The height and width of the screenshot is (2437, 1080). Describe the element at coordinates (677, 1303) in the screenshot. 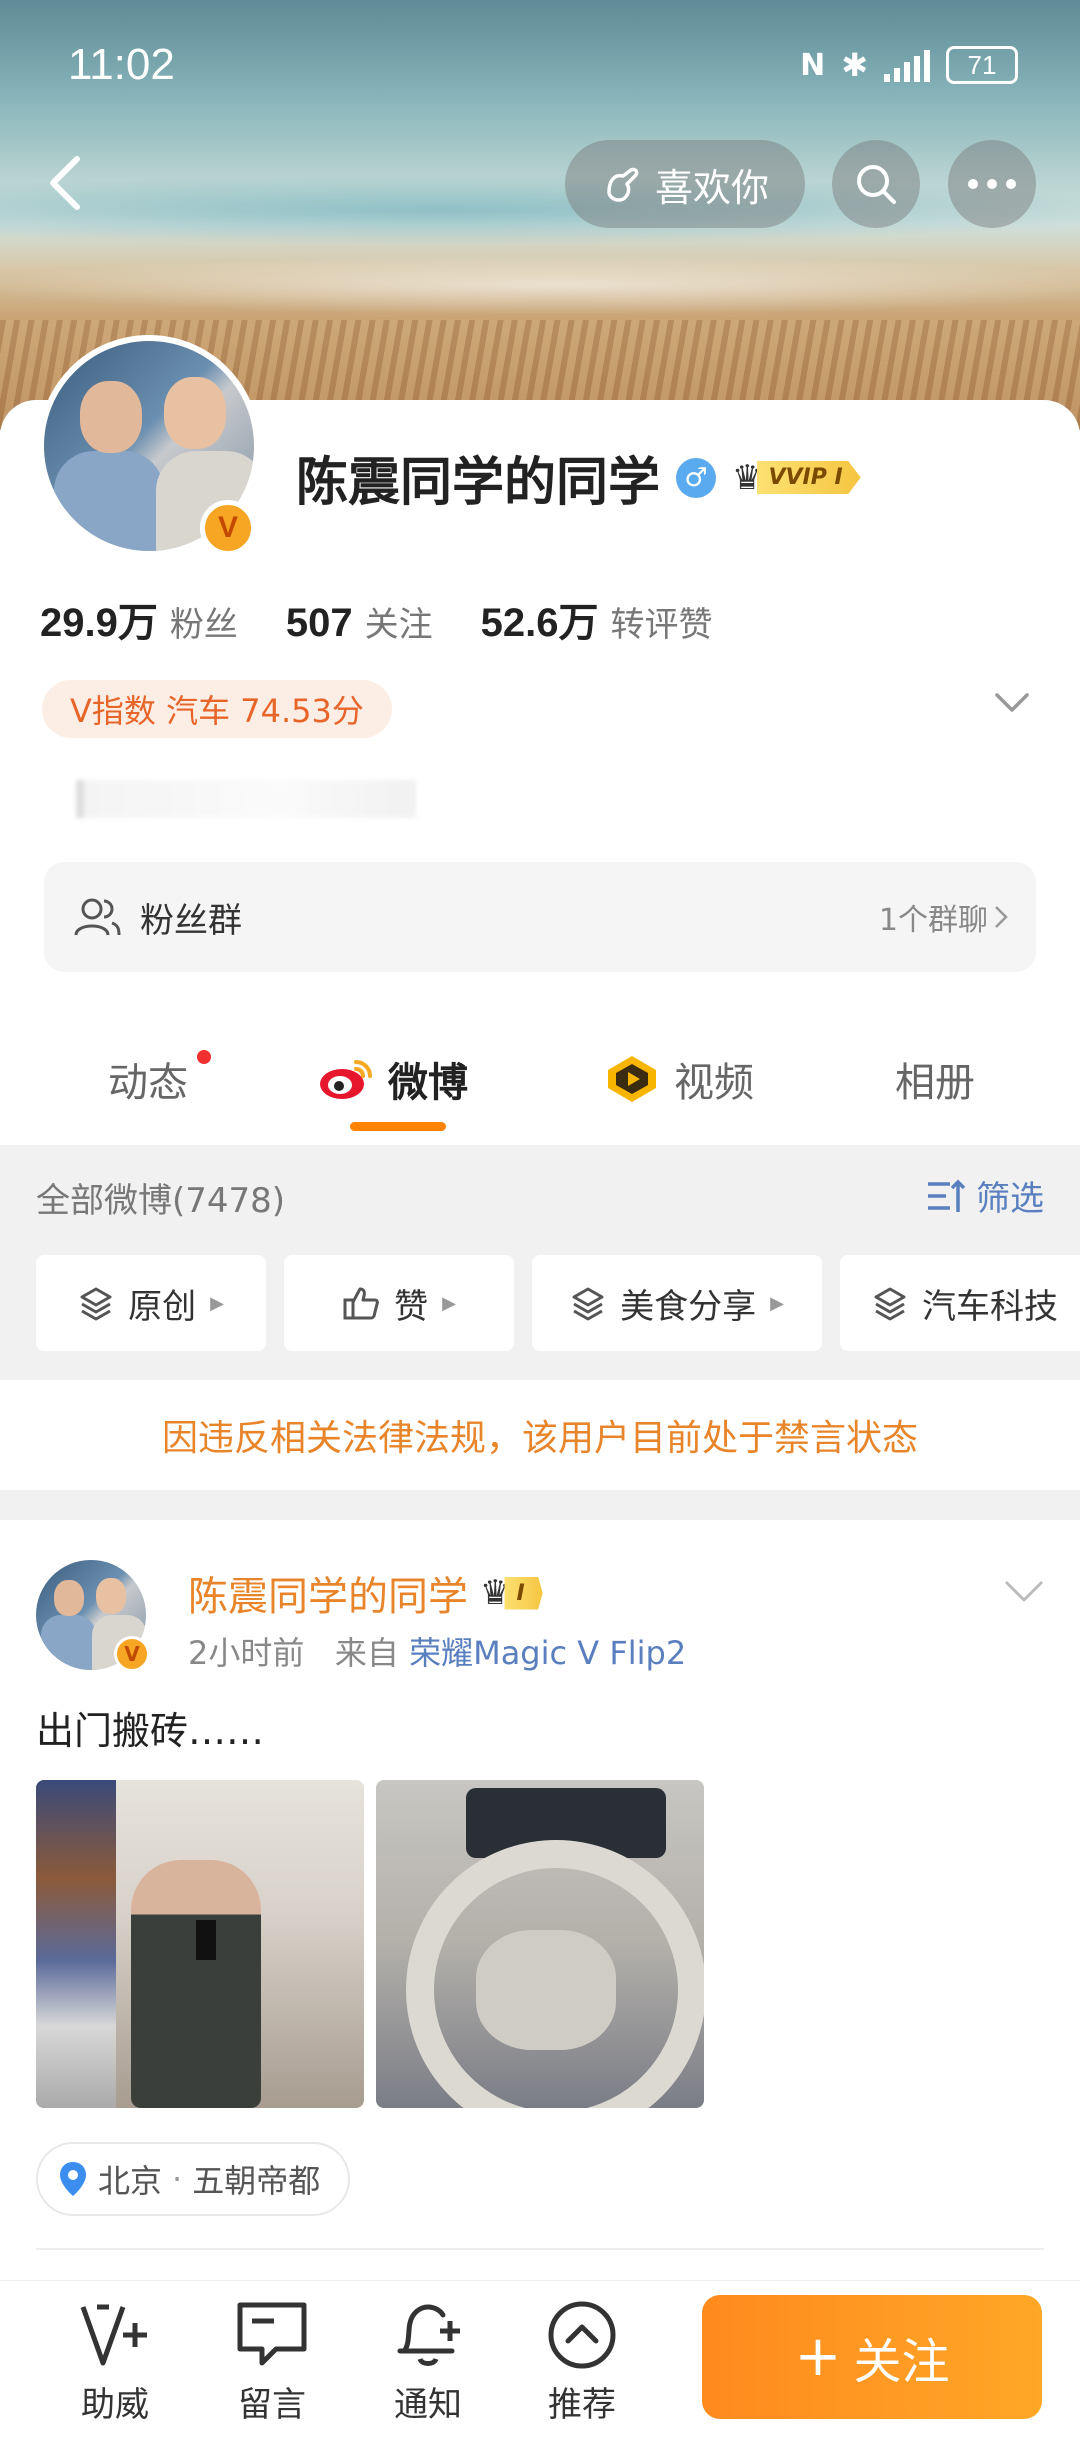

I see `chip-food: 美食分享 ▶` at that location.